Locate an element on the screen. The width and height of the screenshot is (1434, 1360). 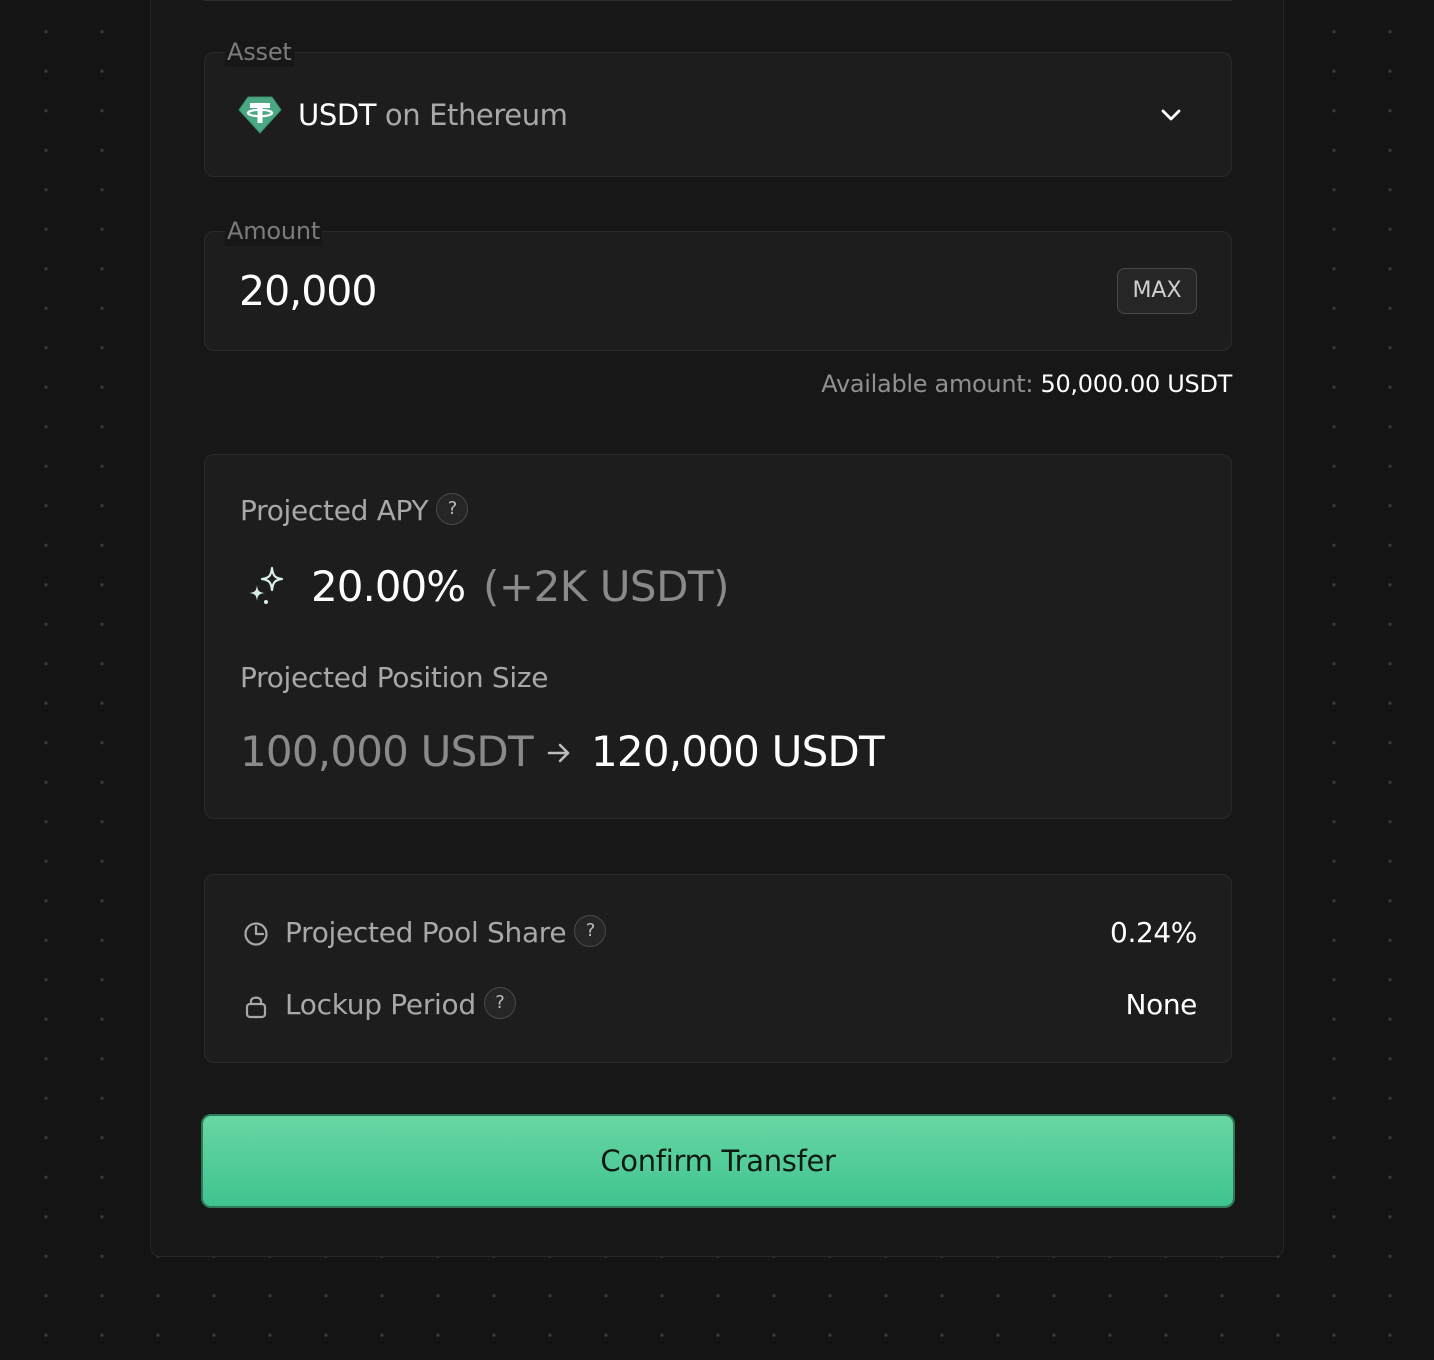
asset-select: Asset USDT on Ethereum is located at coordinates (718, 107).